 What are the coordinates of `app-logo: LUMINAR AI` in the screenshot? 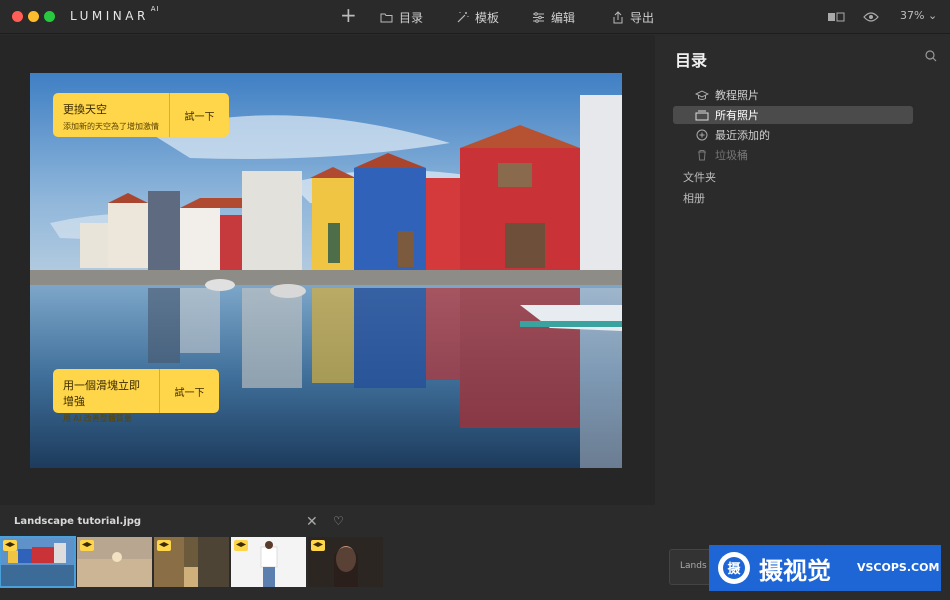 It's located at (115, 14).